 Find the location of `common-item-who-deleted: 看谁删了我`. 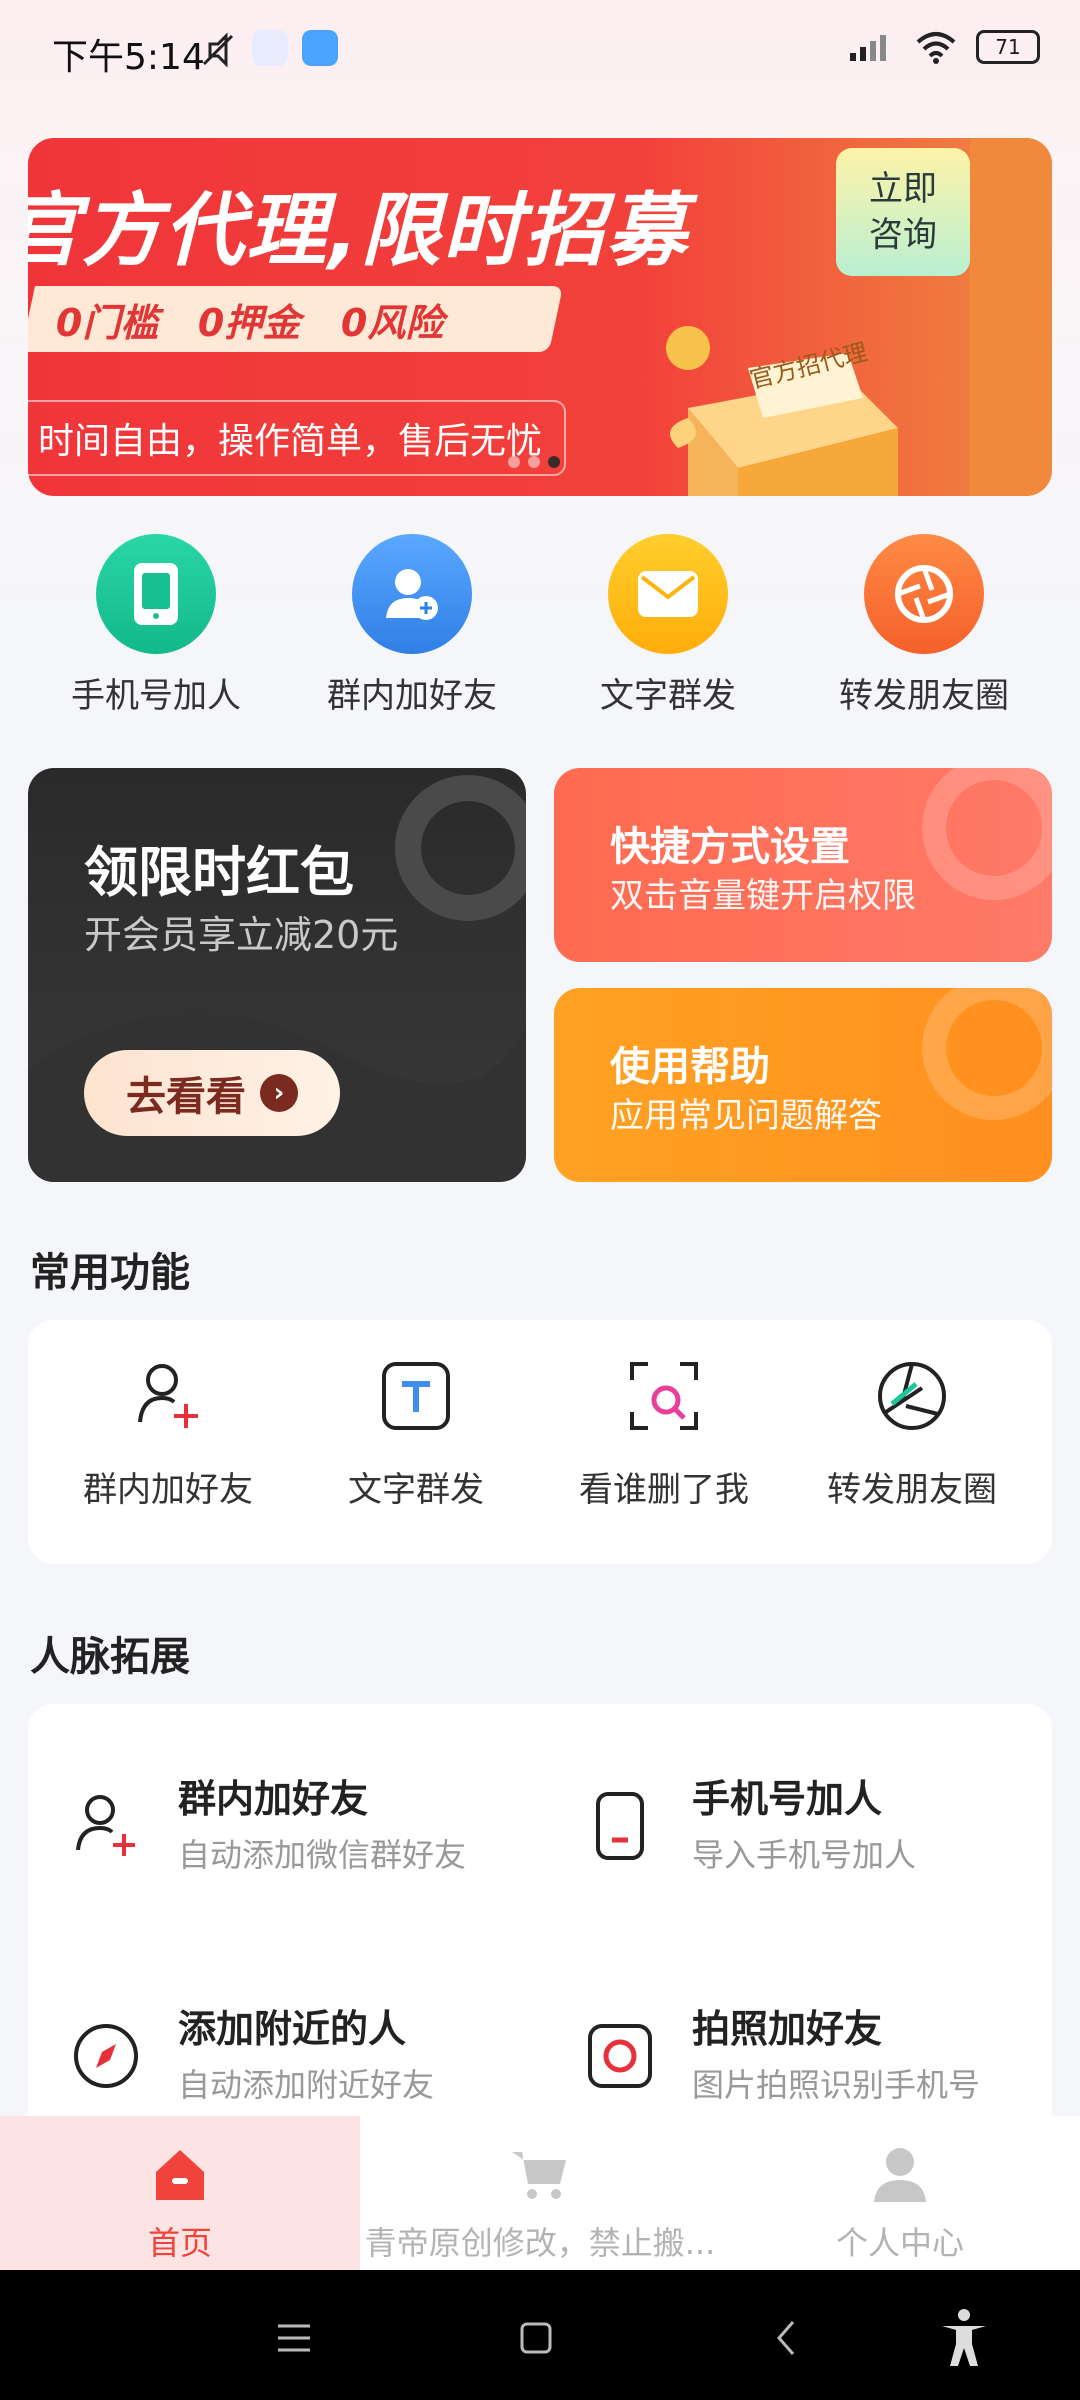

common-item-who-deleted: 看谁删了我 is located at coordinates (664, 1433).